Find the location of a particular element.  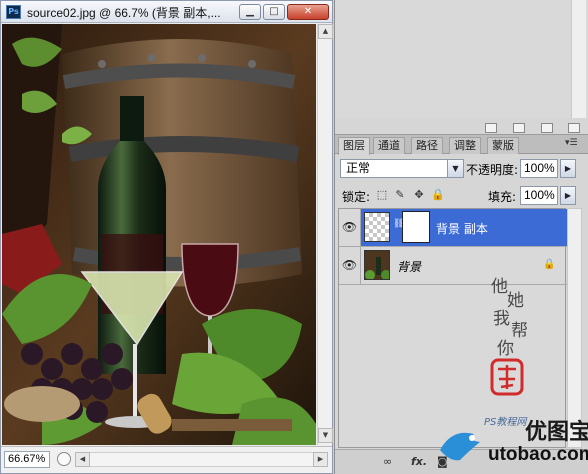

background-thumbnail-image is located at coordinates (377, 265).